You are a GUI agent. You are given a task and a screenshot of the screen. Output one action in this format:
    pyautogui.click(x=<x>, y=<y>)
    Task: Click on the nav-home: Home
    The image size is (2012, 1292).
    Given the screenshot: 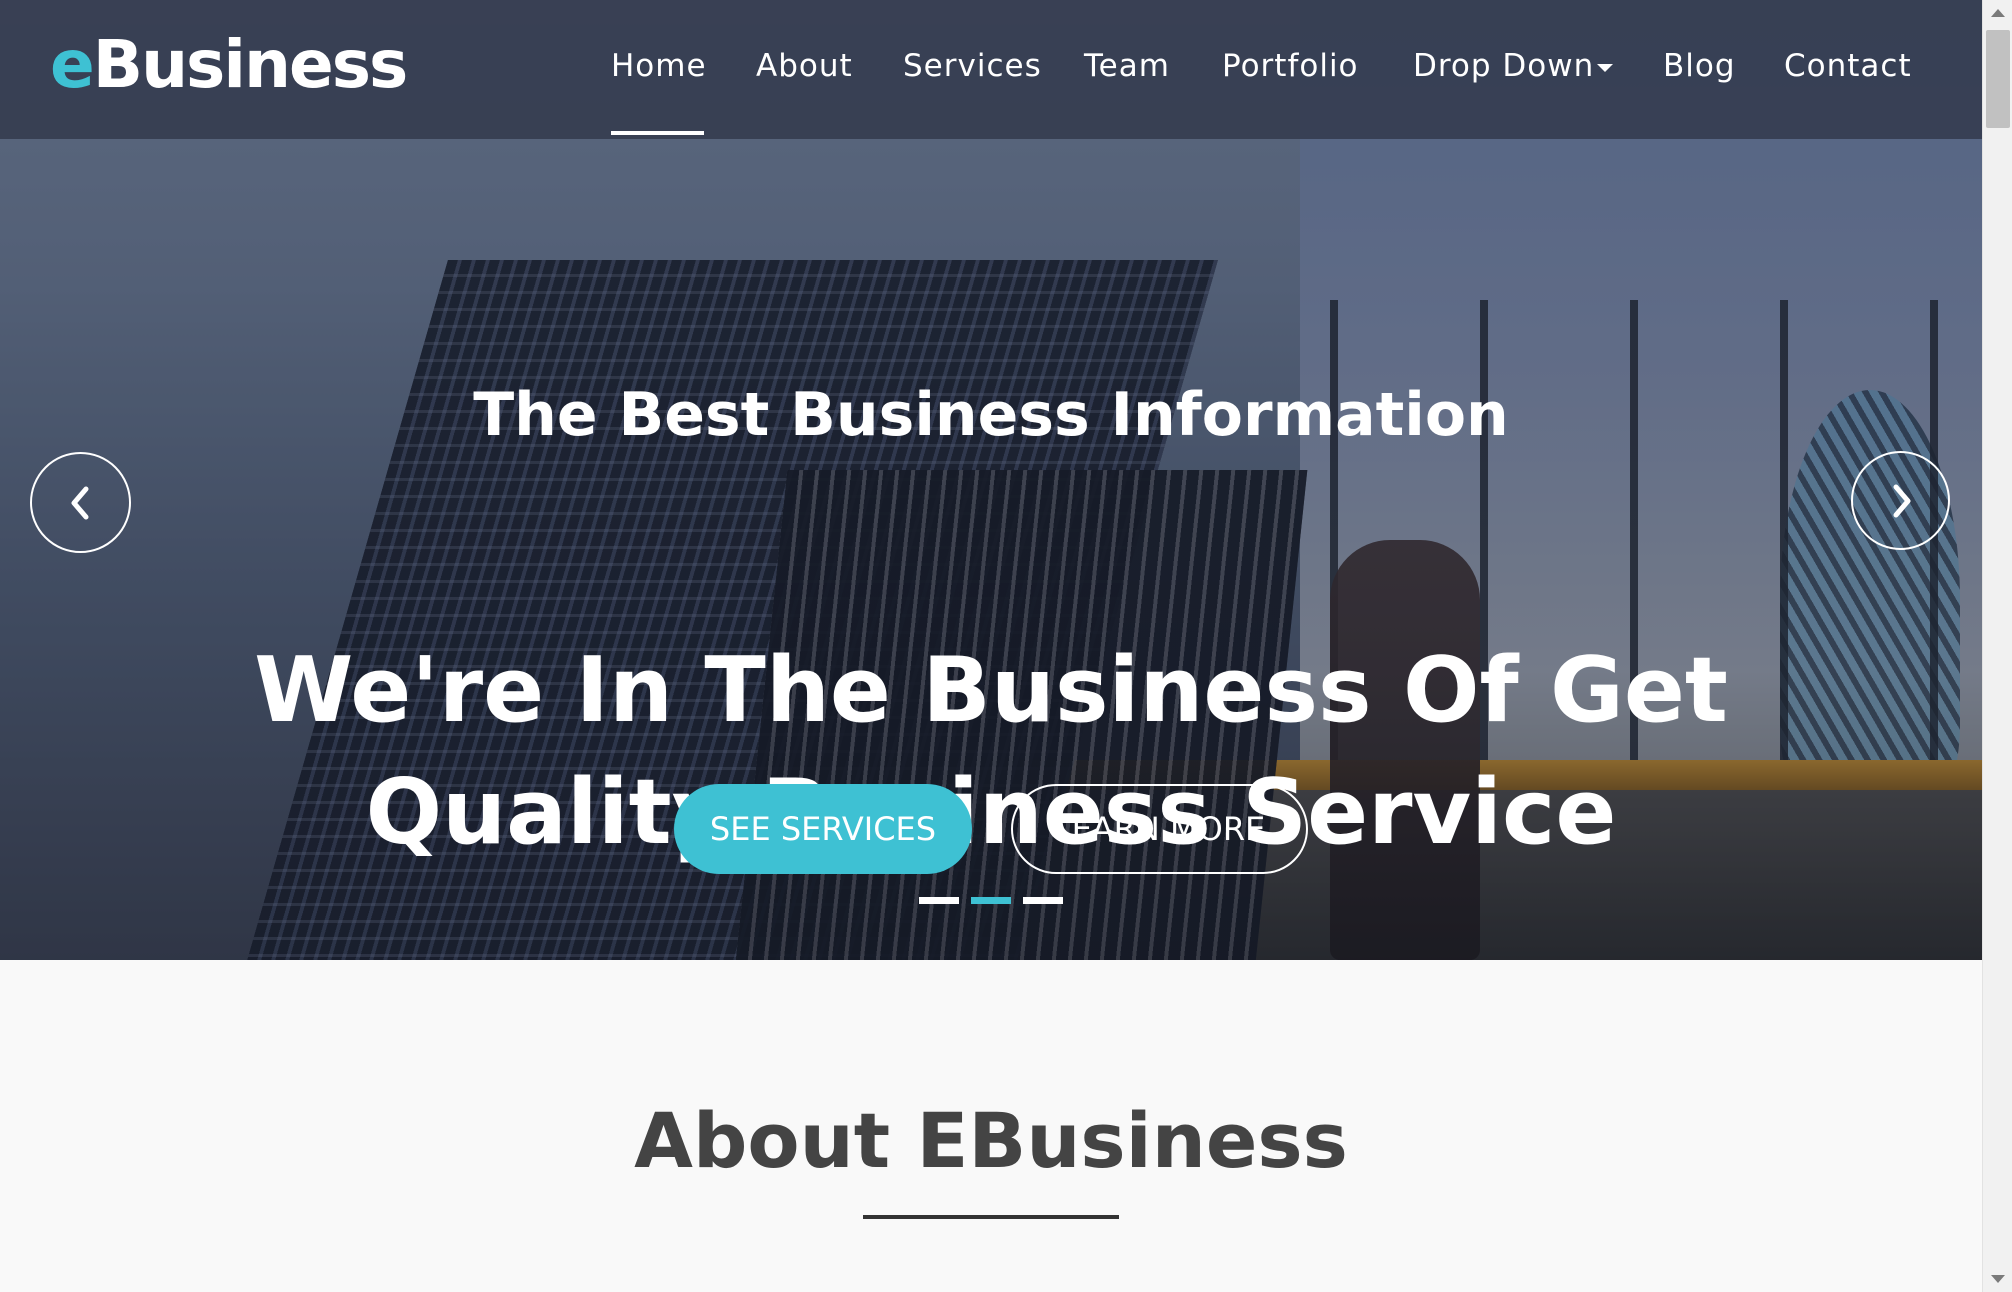 What is the action you would take?
    pyautogui.click(x=659, y=66)
    